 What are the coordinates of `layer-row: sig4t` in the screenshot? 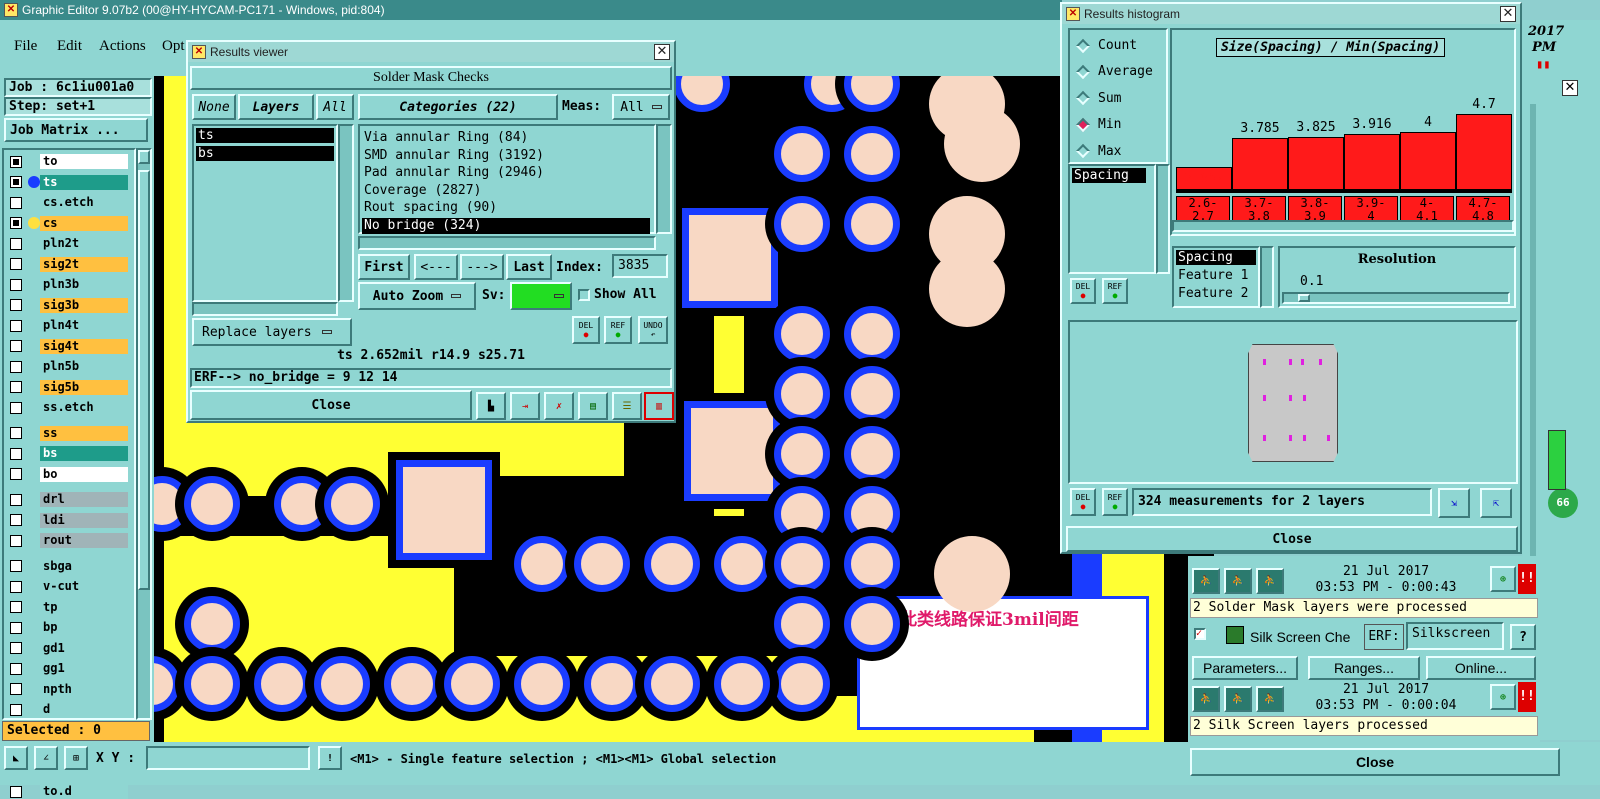 It's located at (69, 346).